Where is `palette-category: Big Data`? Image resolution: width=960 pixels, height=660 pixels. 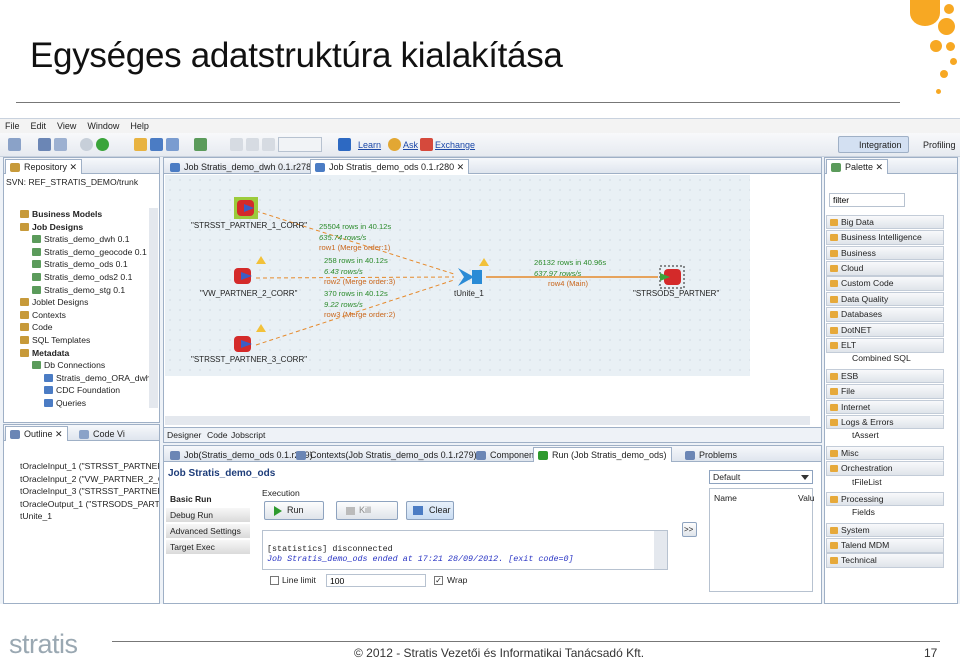
palette-category: Big Data is located at coordinates (885, 222).